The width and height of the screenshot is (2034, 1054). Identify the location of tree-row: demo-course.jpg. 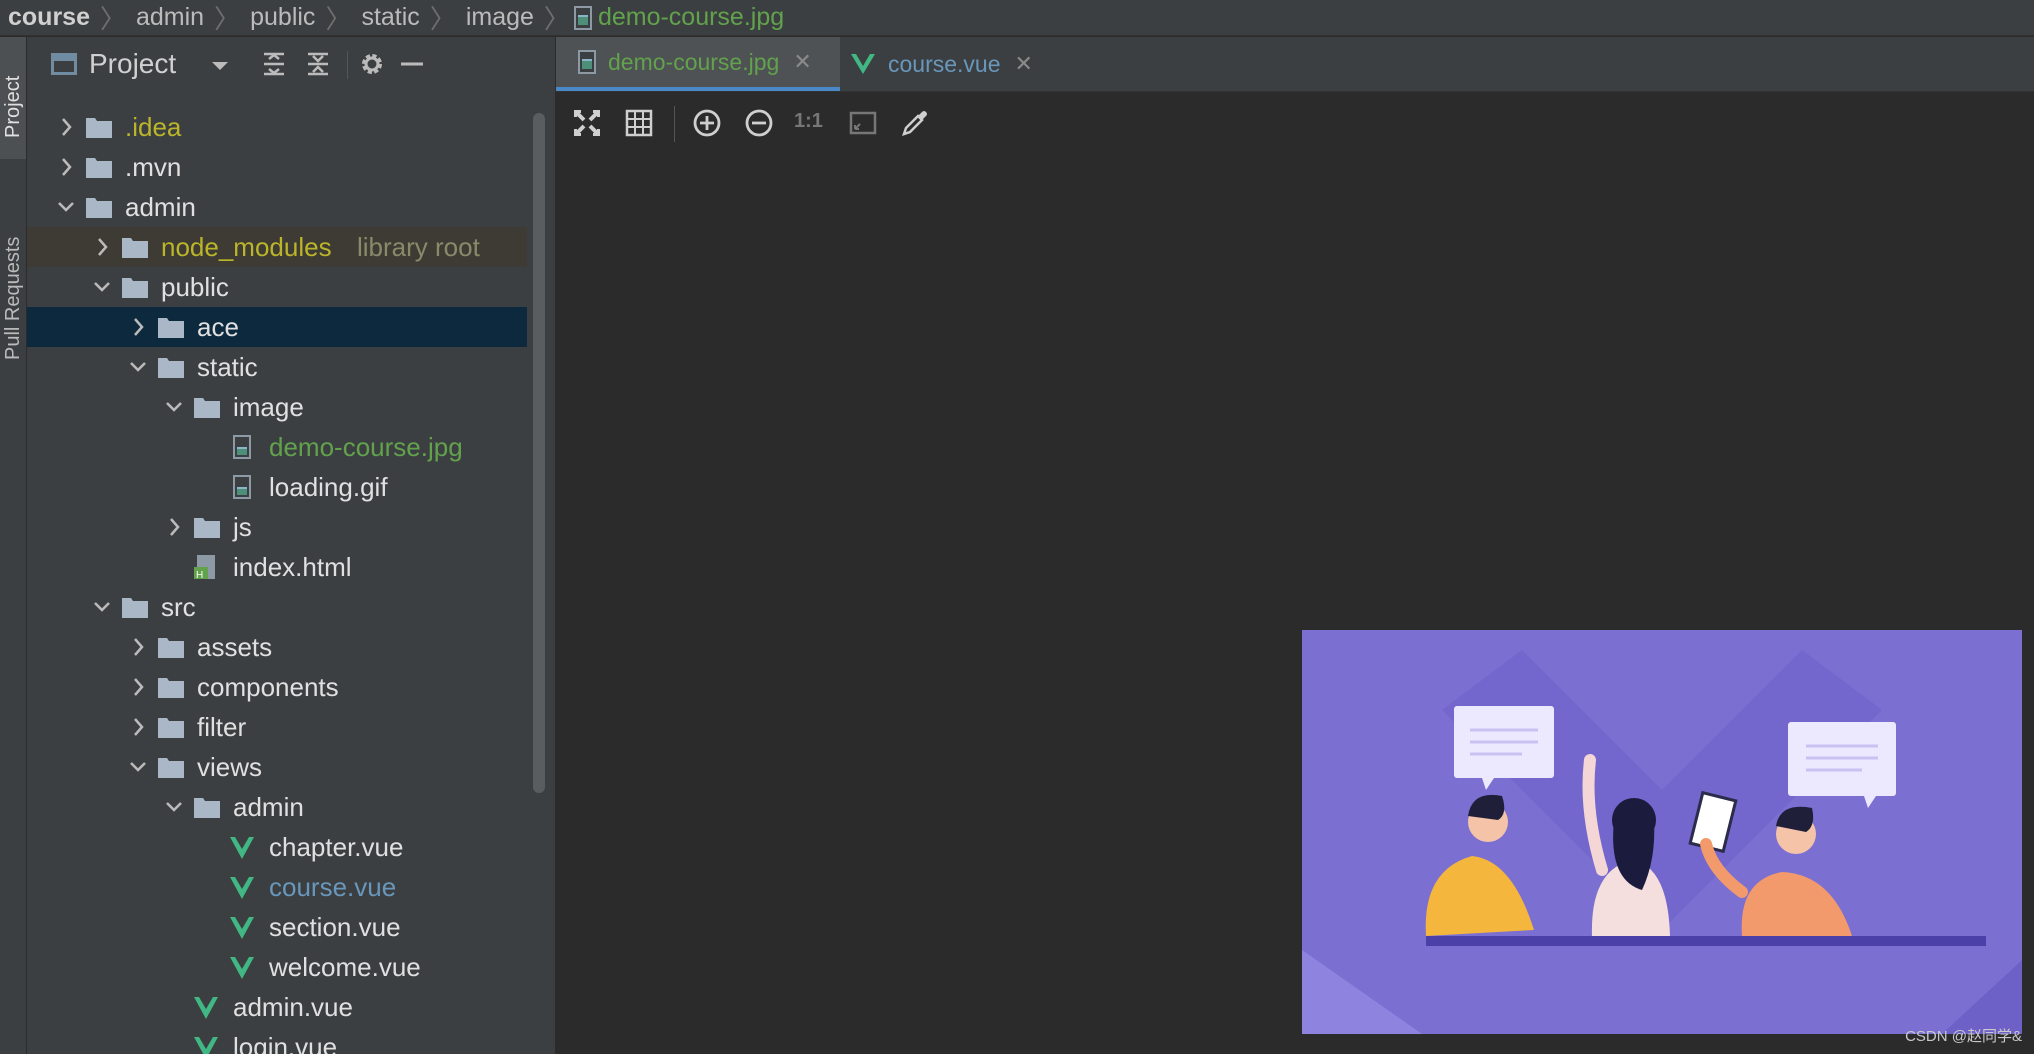
(277, 447).